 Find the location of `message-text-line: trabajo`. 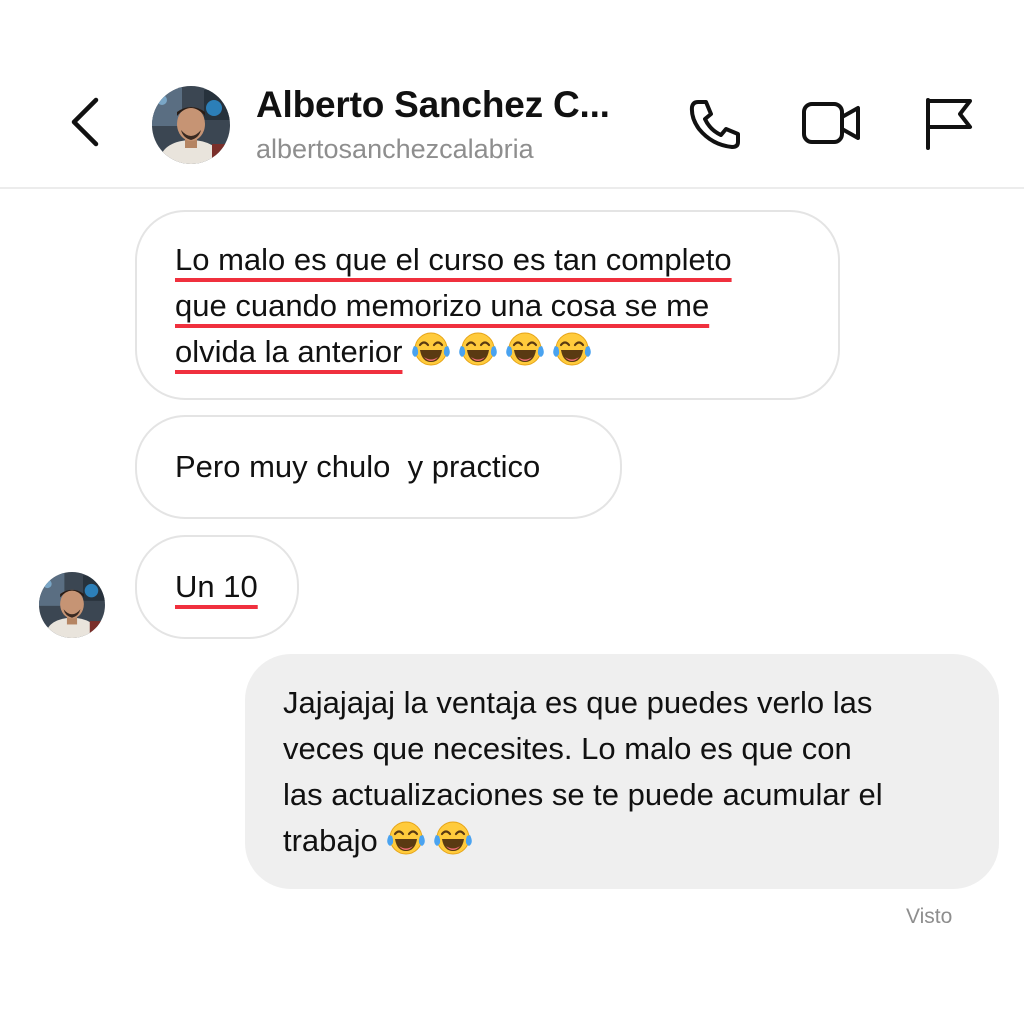

message-text-line: trabajo is located at coordinates (330, 840).